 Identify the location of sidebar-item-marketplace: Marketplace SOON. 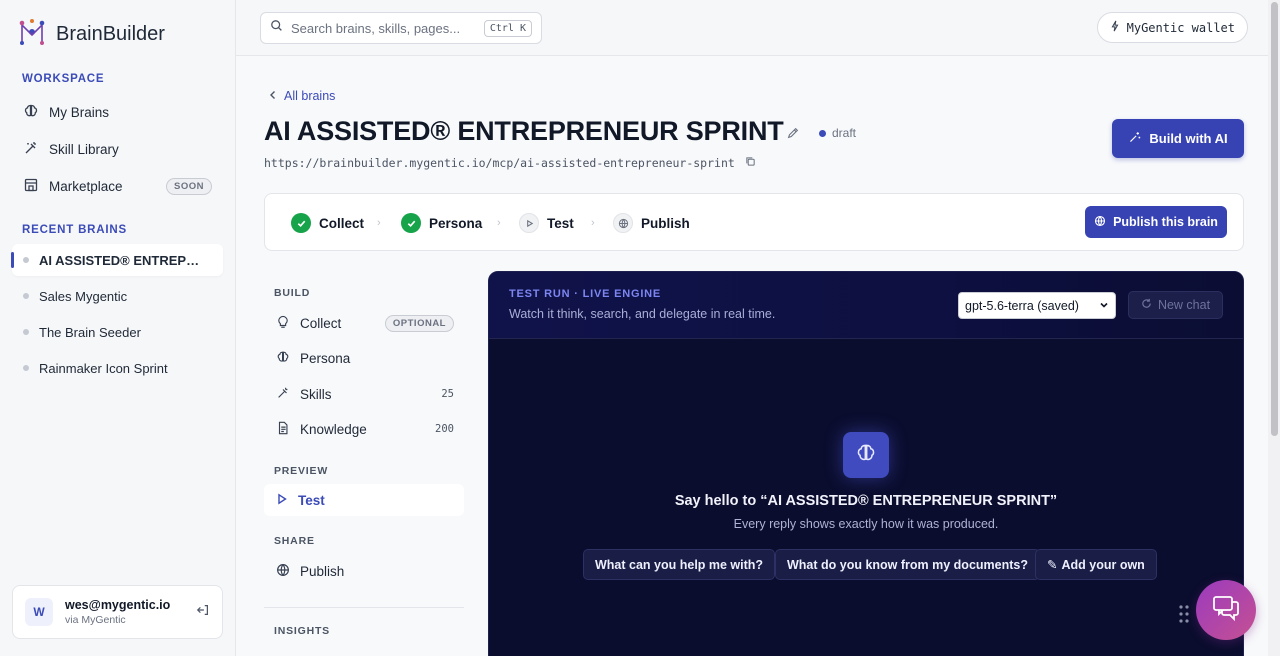
(118, 186).